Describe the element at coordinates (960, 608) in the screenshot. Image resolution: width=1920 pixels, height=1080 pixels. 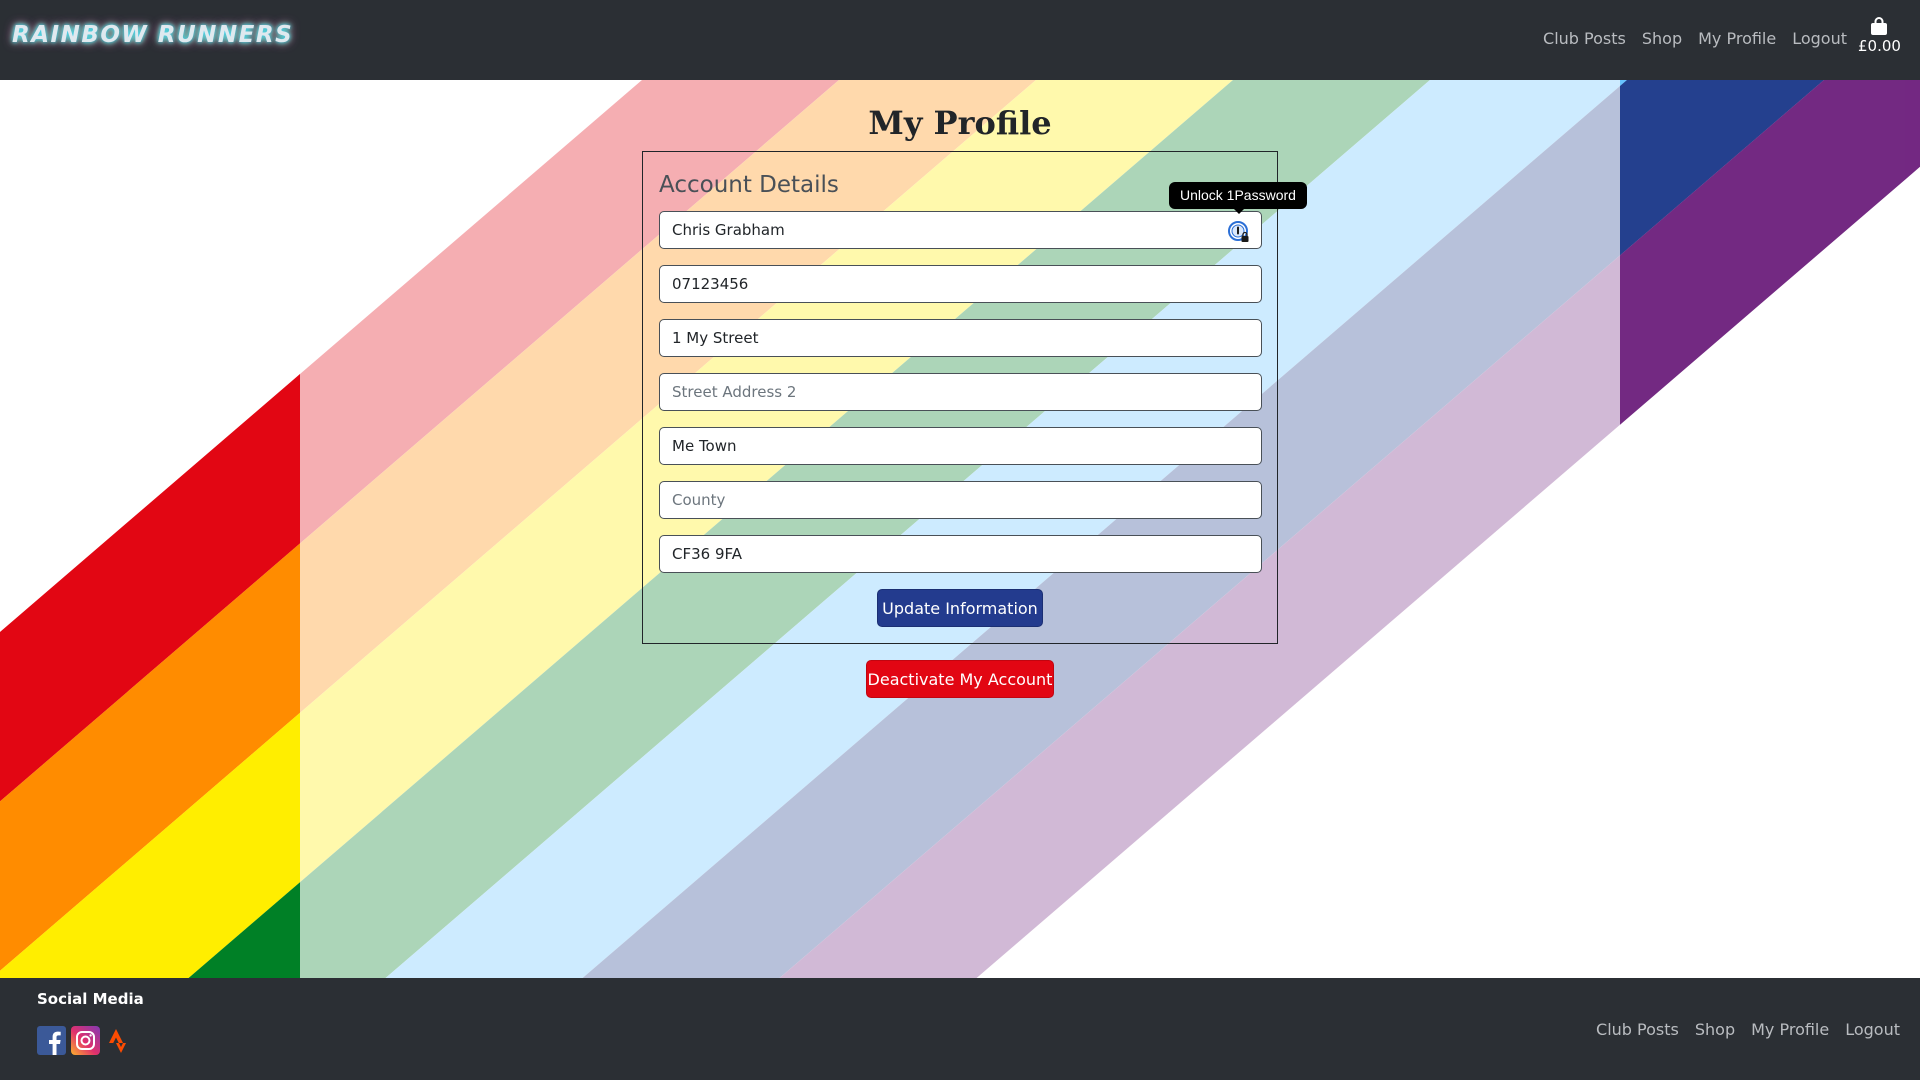
I see `update-information-button: Update Information` at that location.